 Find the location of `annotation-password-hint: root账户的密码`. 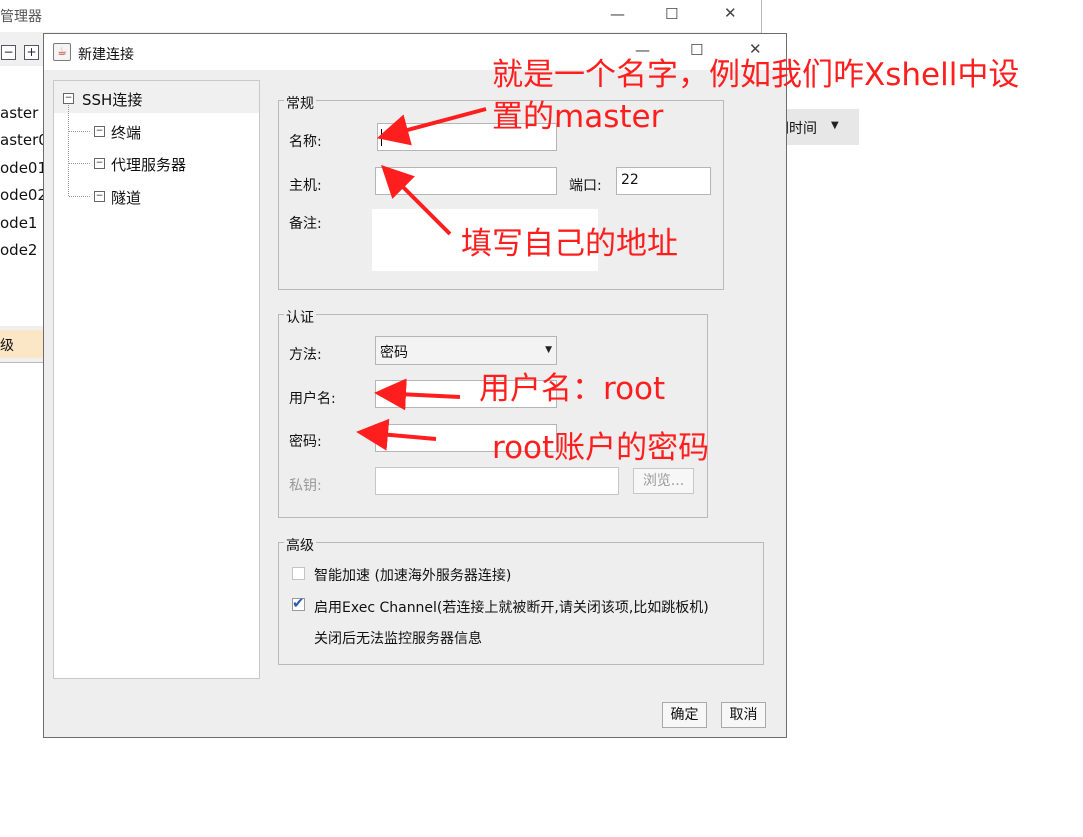

annotation-password-hint: root账户的密码 is located at coordinates (601, 448).